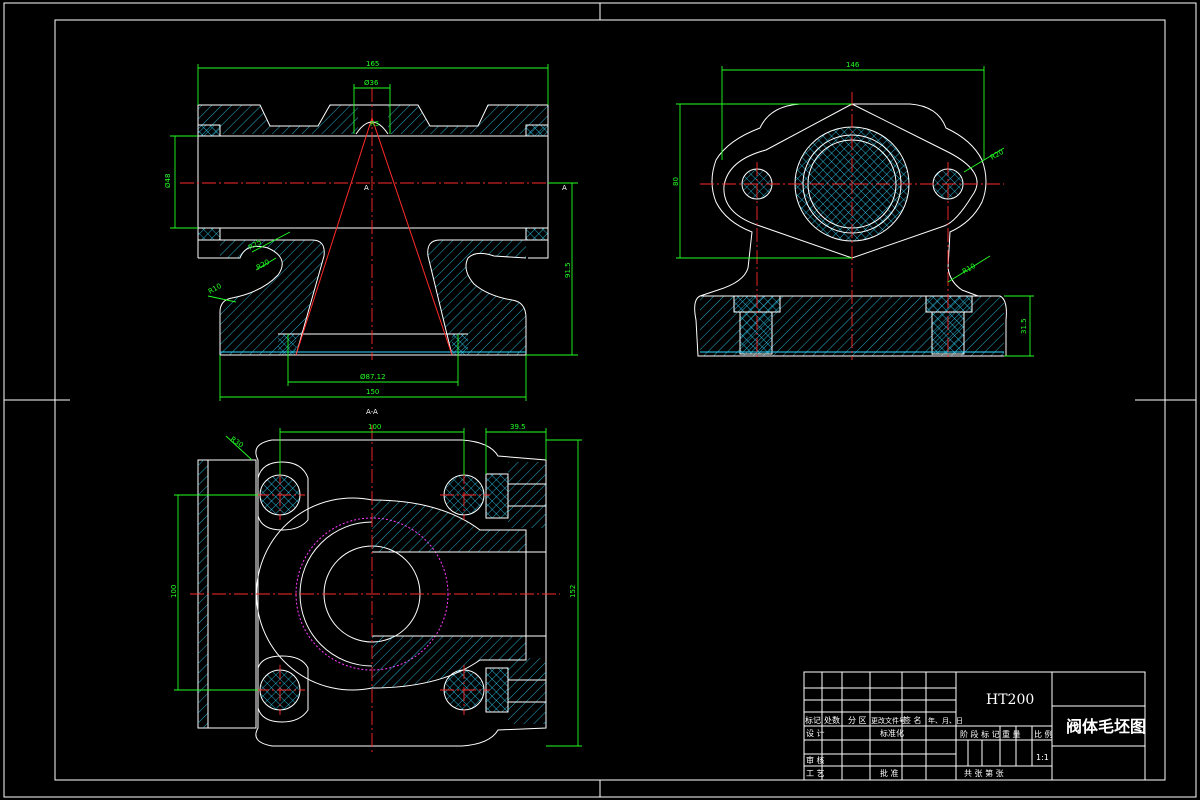  I want to click on dim-front-radius-4: R5, so click(374, 124).